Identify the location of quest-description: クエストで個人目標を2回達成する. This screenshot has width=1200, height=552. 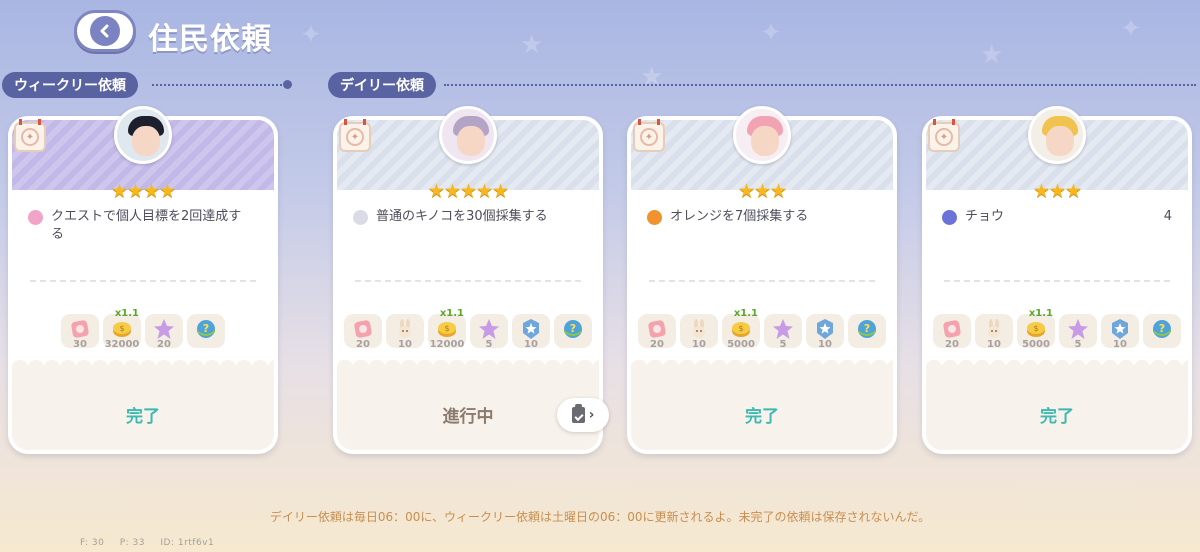
(143, 226).